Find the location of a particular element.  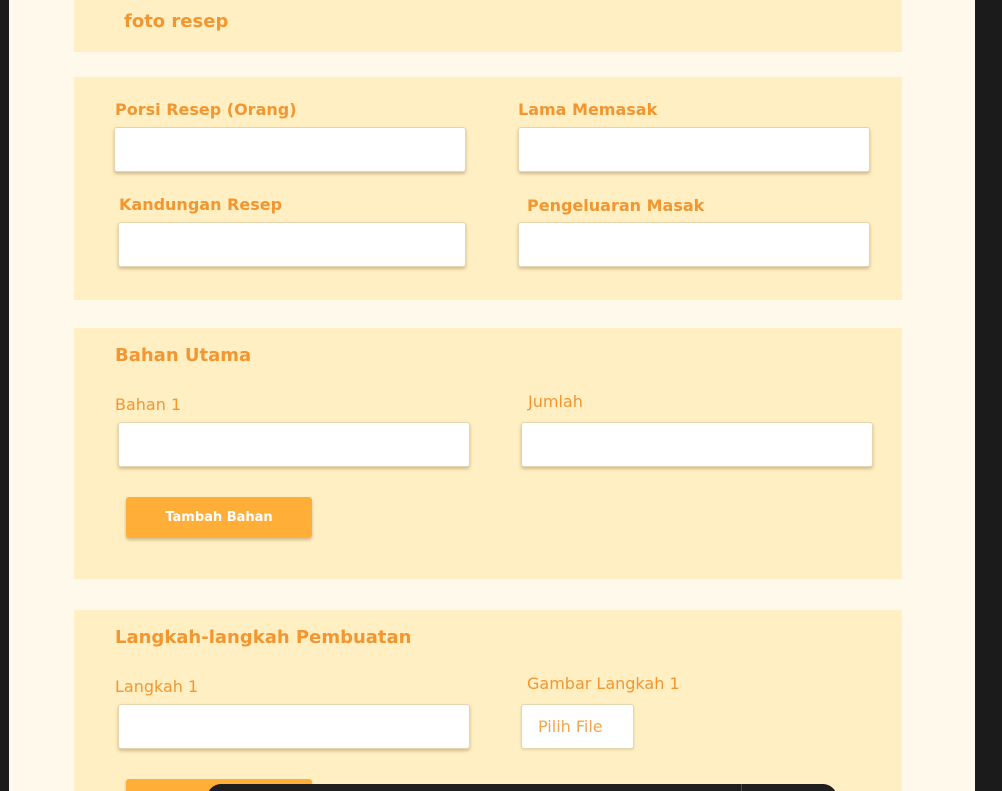

gambar-langkah-1-label: Gambar Langkah 1 is located at coordinates (603, 683).